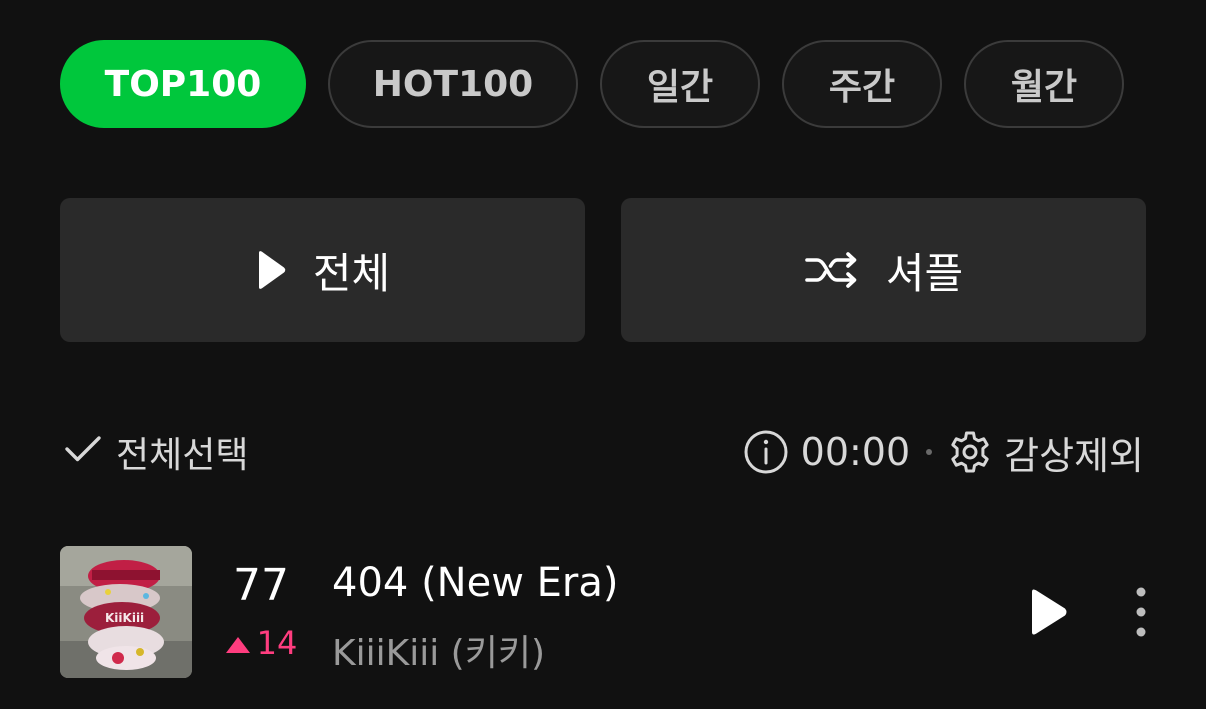  What do you see at coordinates (475, 583) in the screenshot?
I see `track-title: 404 (New Era)` at bounding box center [475, 583].